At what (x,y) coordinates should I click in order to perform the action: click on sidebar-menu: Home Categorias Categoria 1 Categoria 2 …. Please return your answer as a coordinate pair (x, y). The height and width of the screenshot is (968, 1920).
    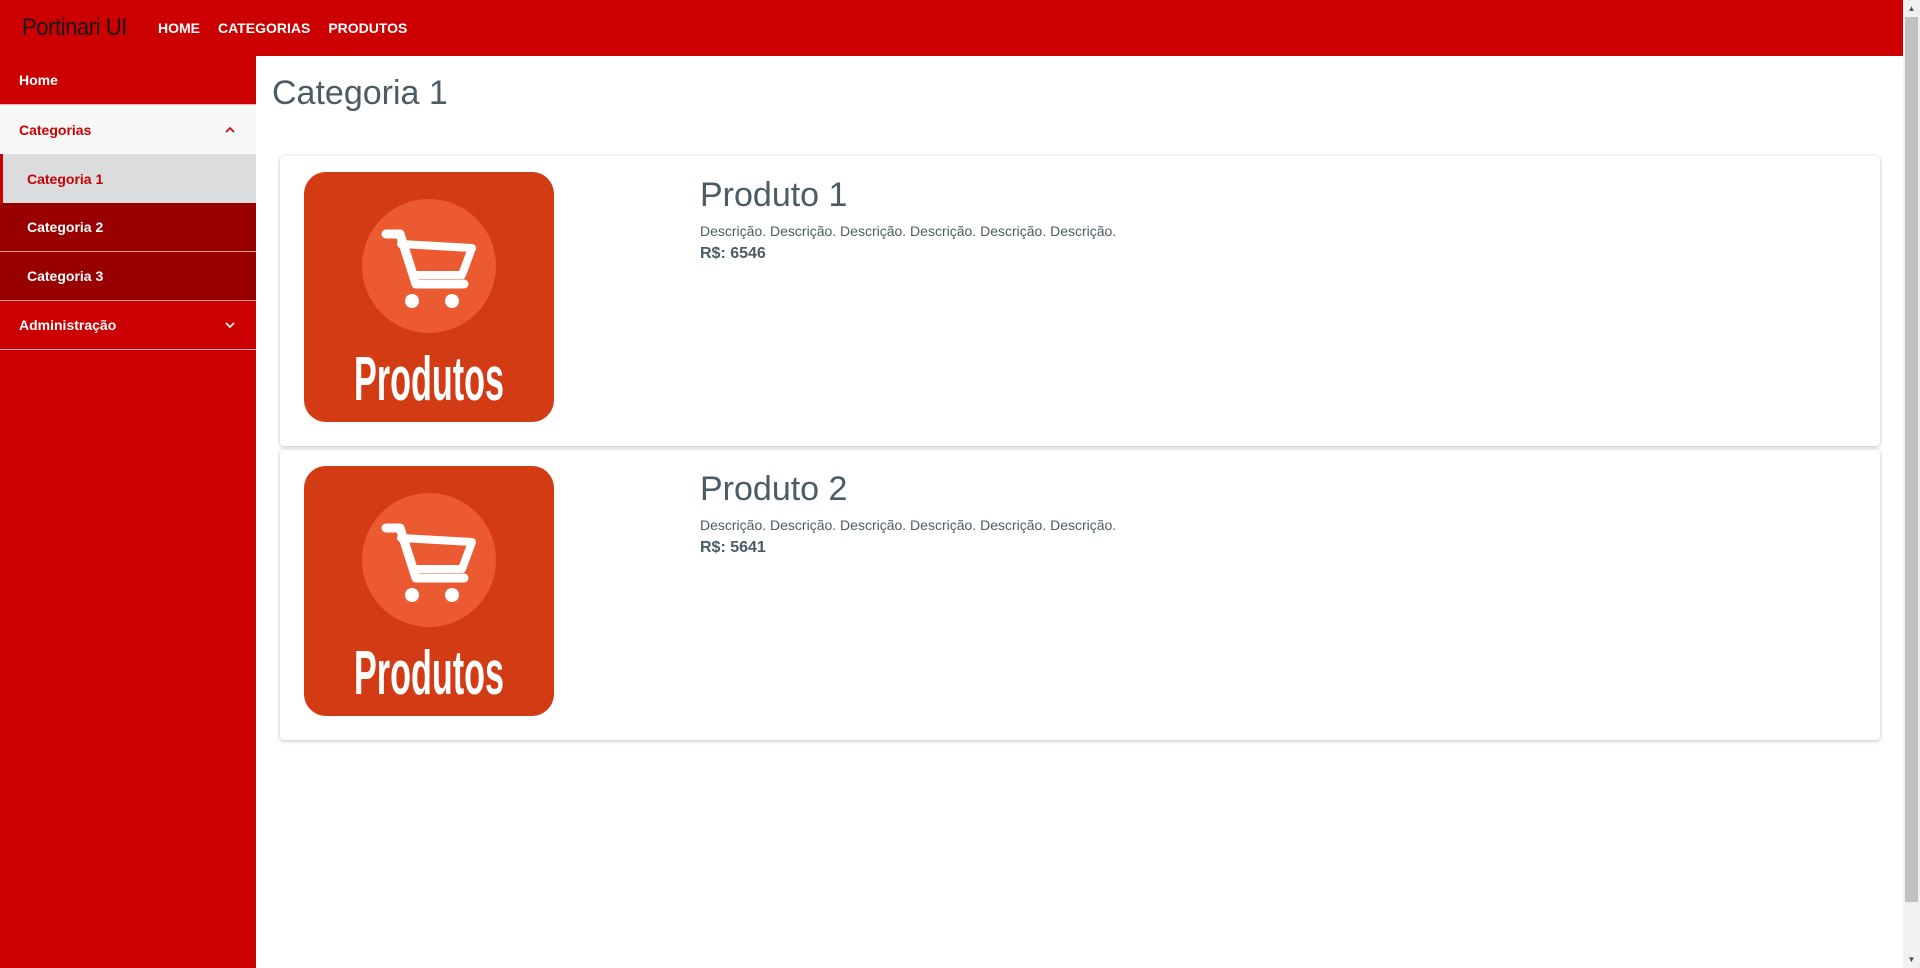
    Looking at the image, I should click on (128, 512).